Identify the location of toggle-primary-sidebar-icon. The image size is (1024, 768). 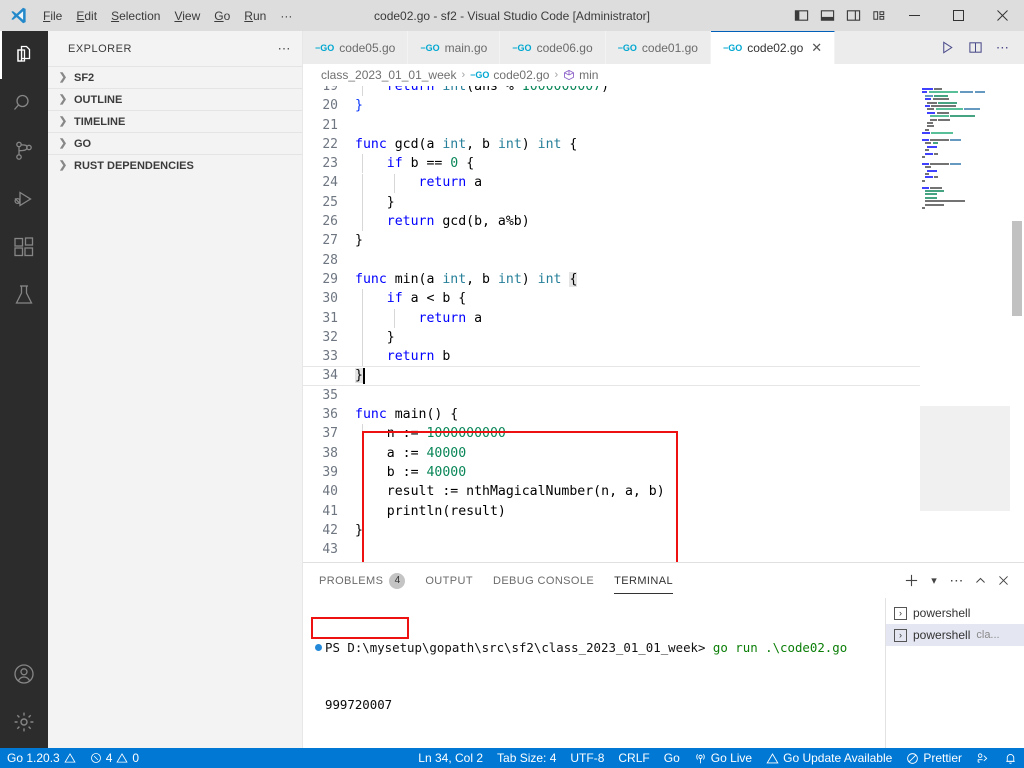
(801, 15).